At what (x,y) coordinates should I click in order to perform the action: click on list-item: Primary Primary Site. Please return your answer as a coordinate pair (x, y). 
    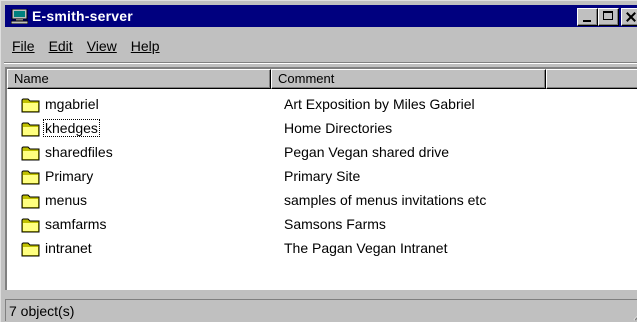
    Looking at the image, I should click on (322, 177).